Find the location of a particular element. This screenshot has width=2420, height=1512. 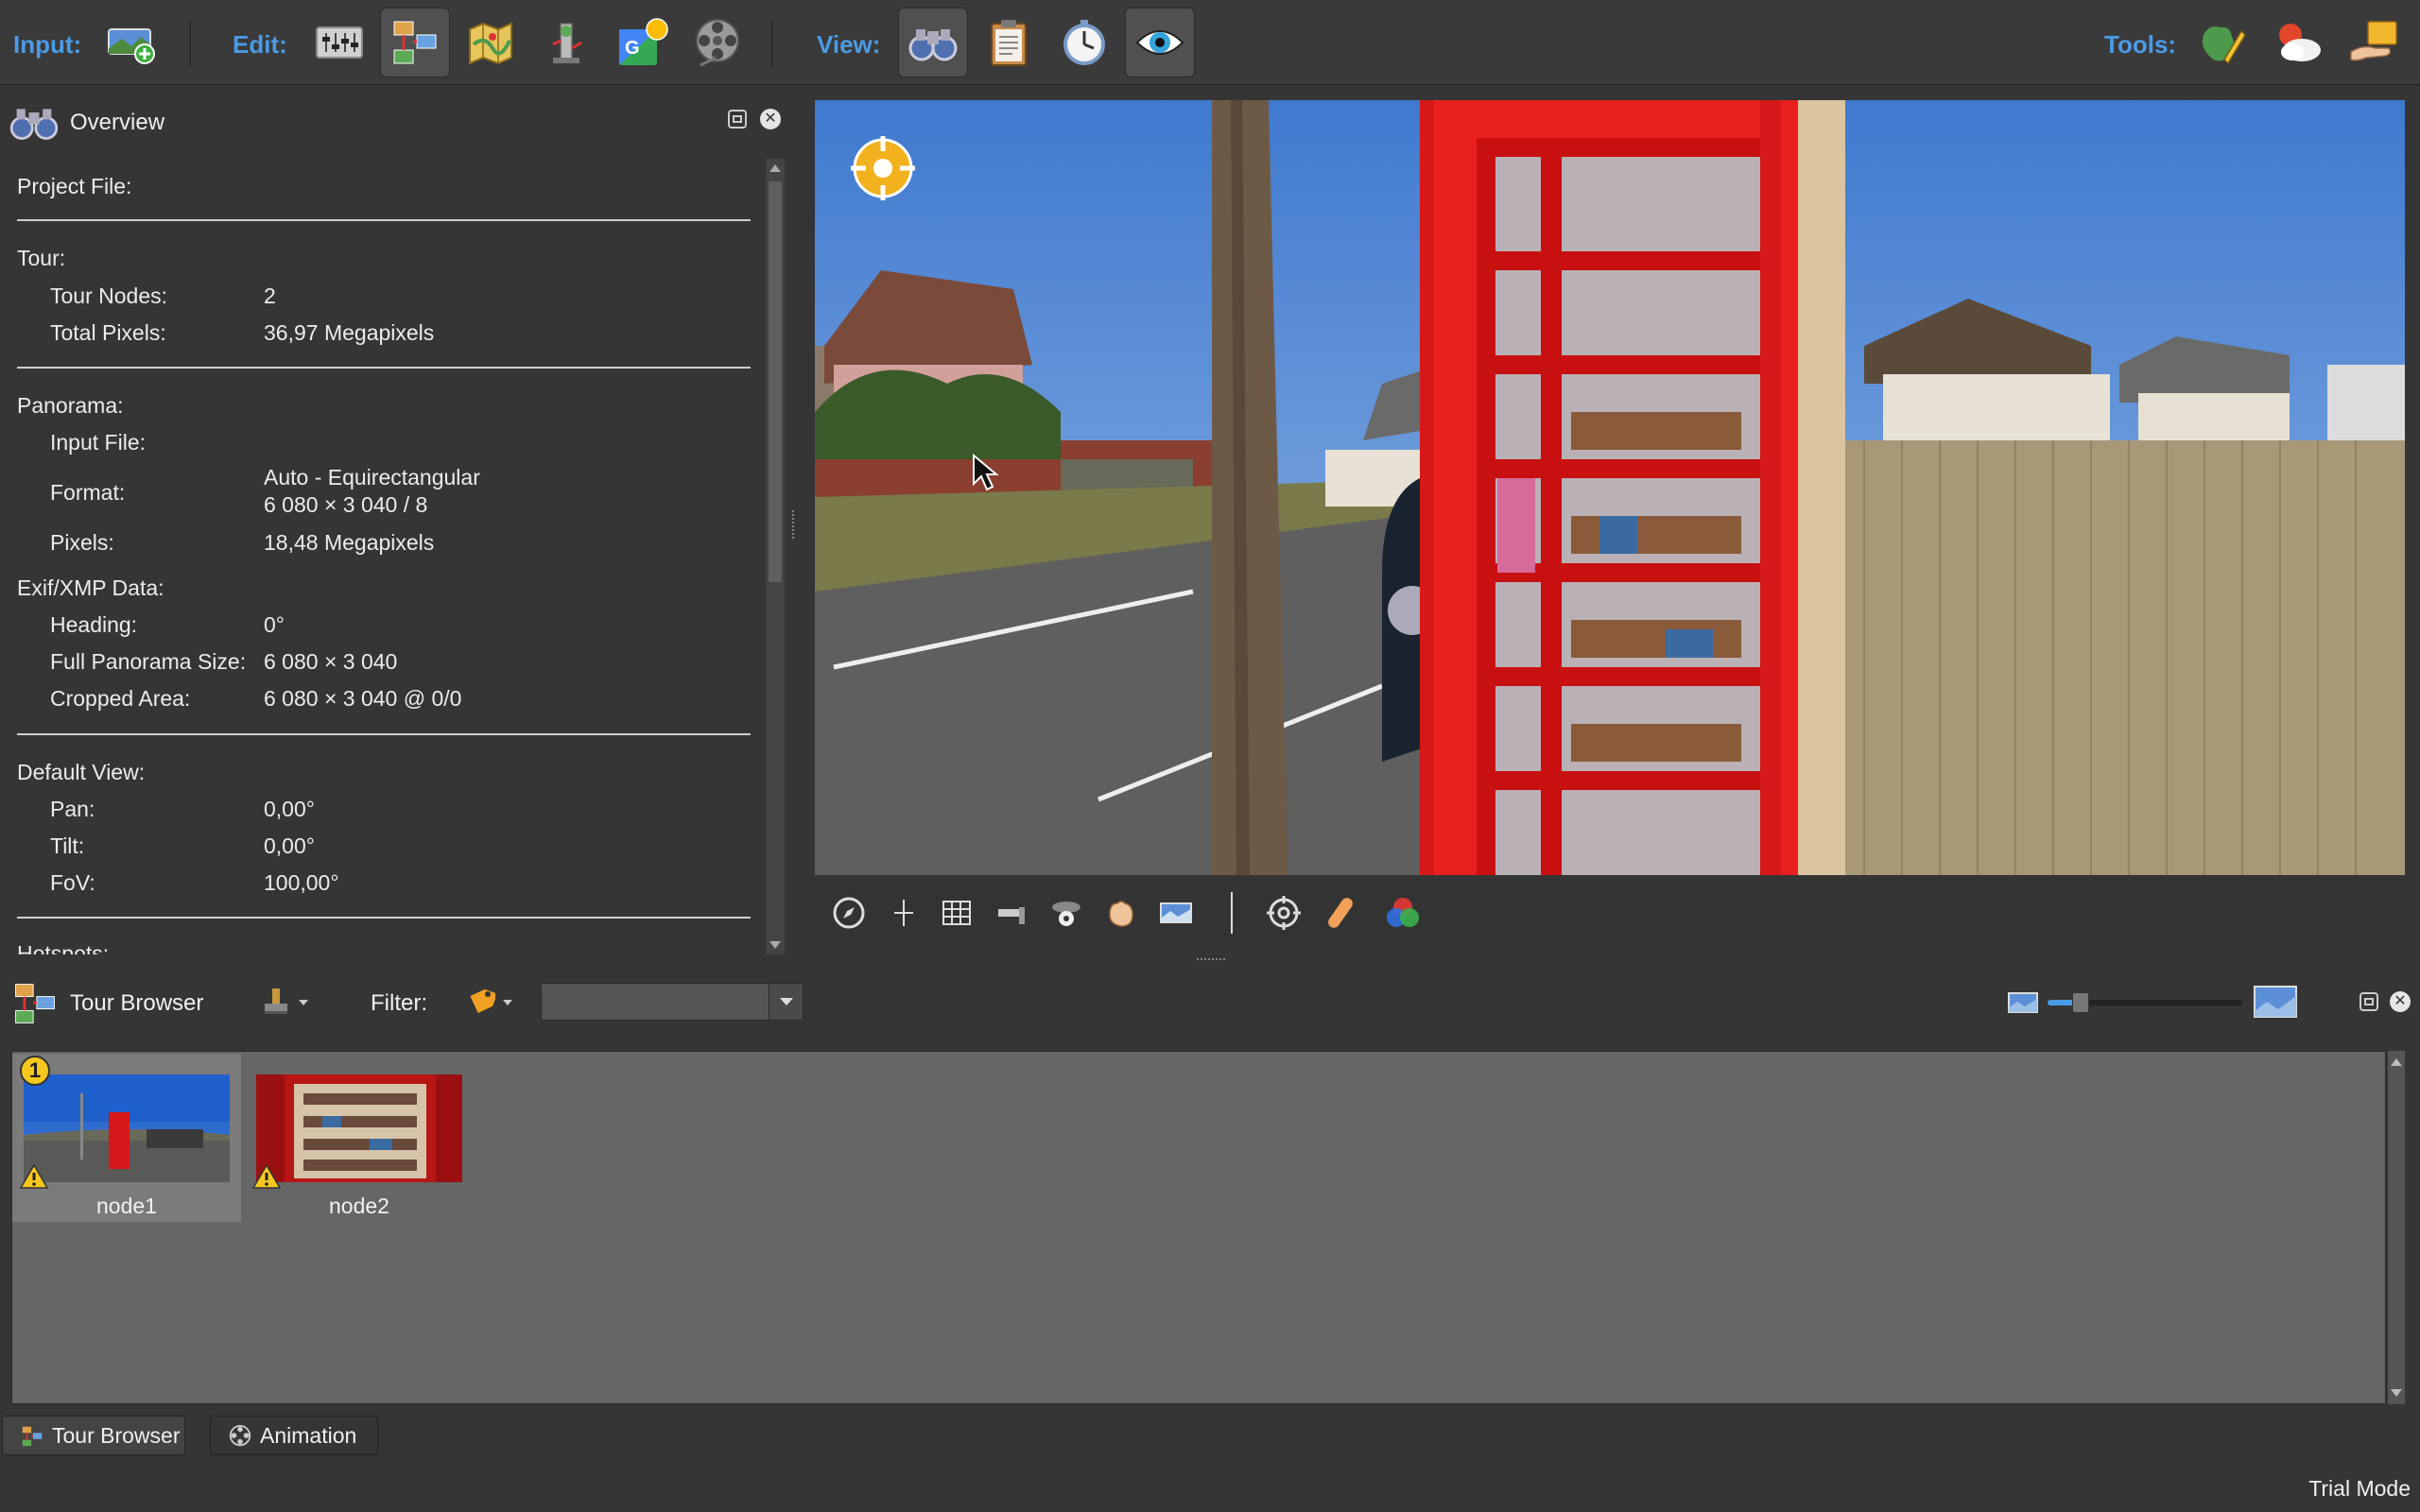

tag-filter-button is located at coordinates (491, 1004).